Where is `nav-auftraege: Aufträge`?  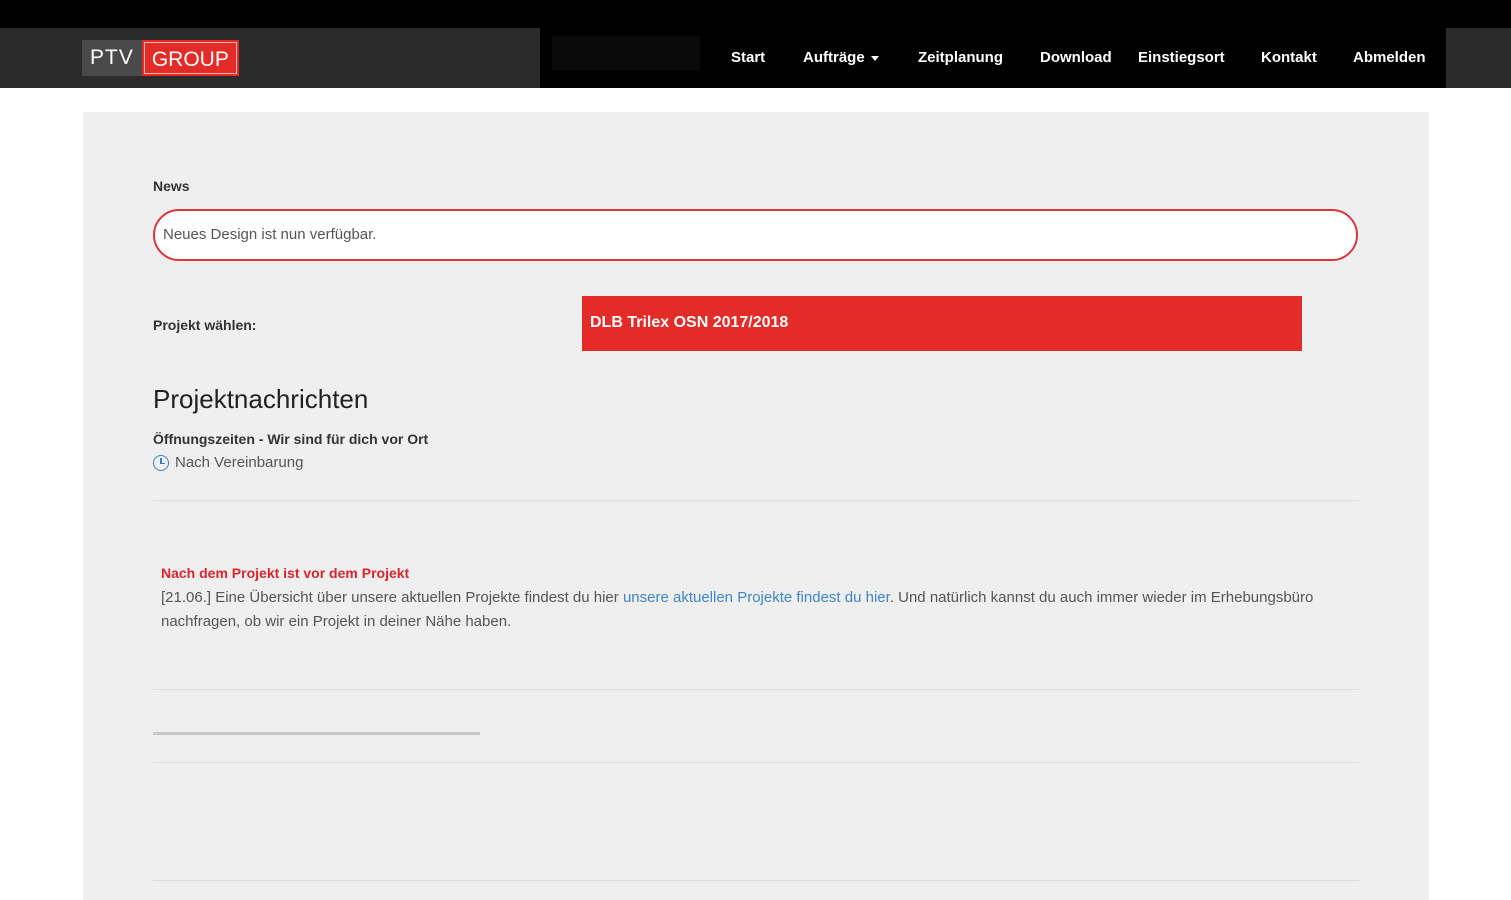
nav-auftraege: Aufträge is located at coordinates (841, 58).